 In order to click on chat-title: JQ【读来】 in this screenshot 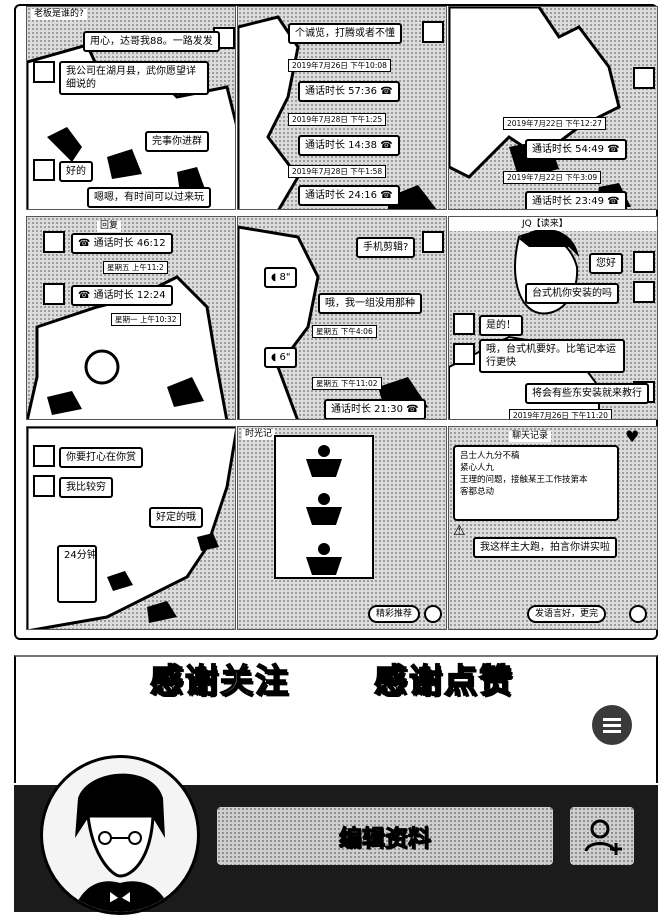, I will do `click(545, 224)`.